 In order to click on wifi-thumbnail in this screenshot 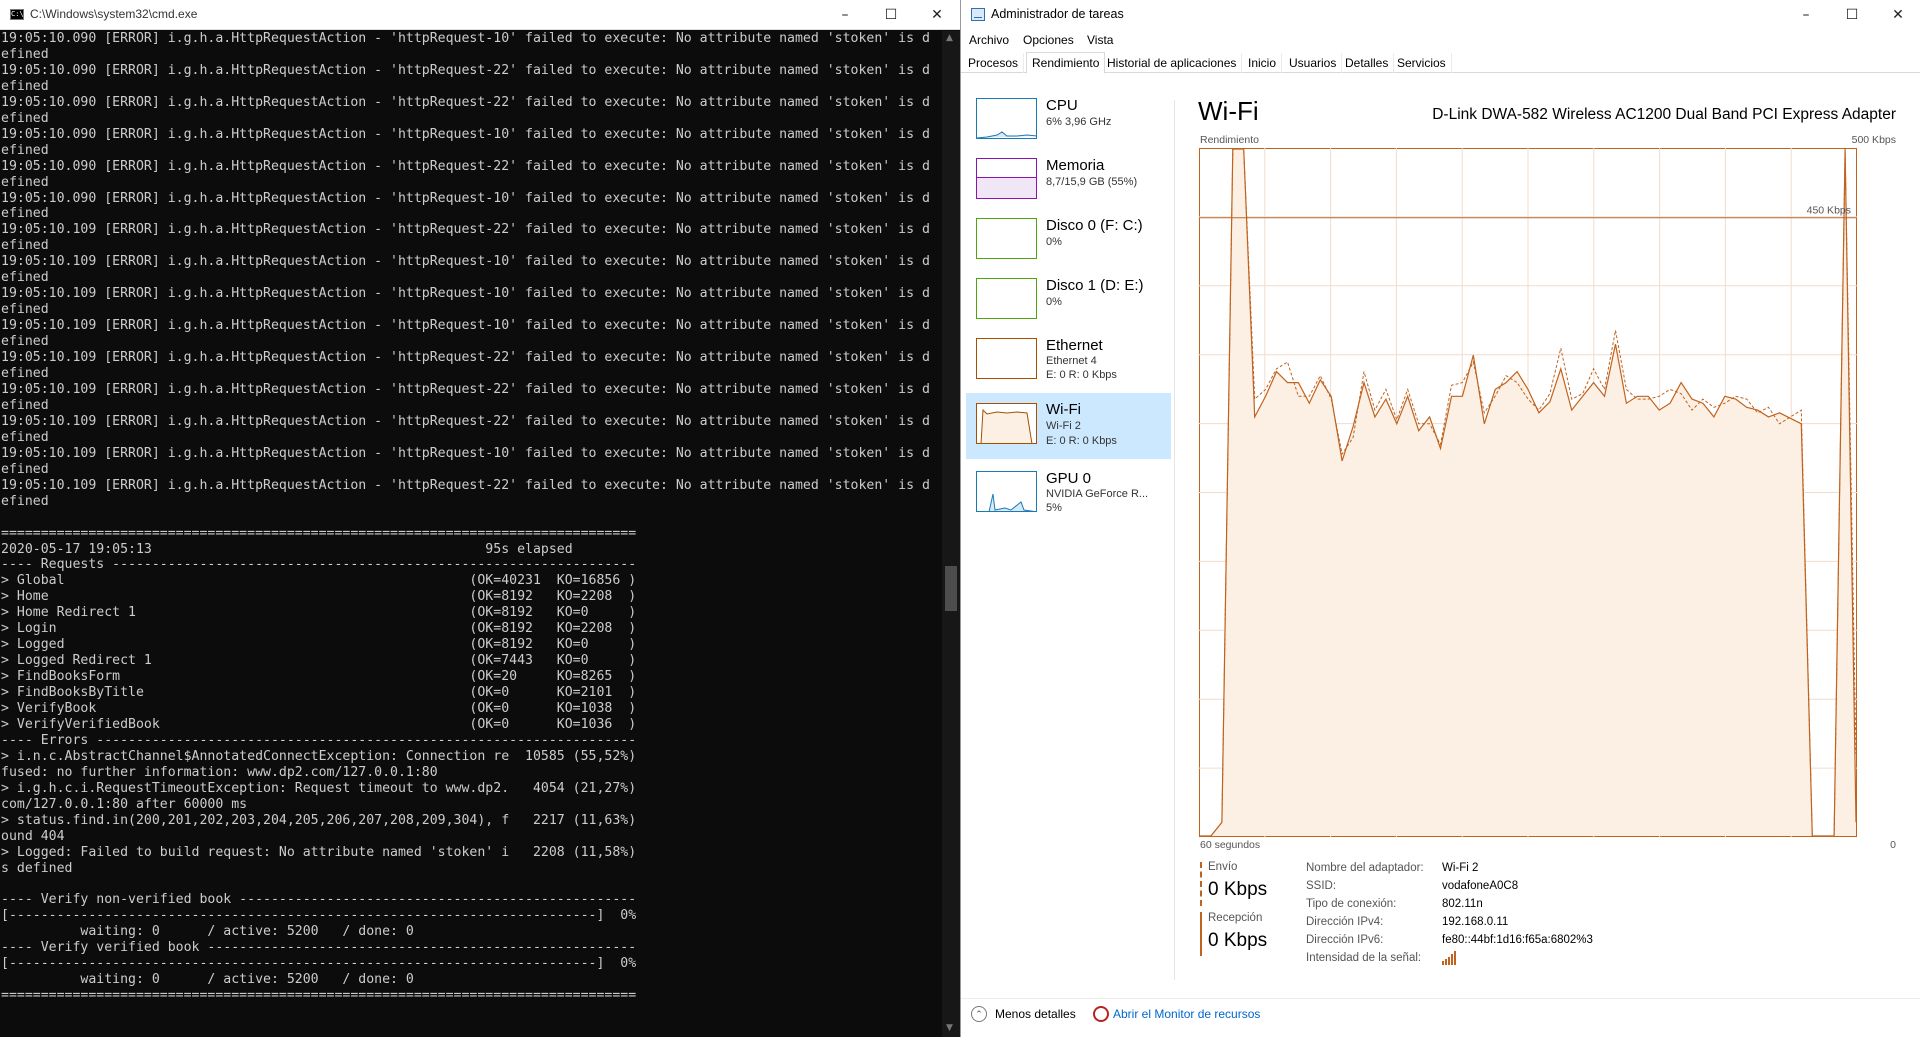, I will do `click(1006, 423)`.